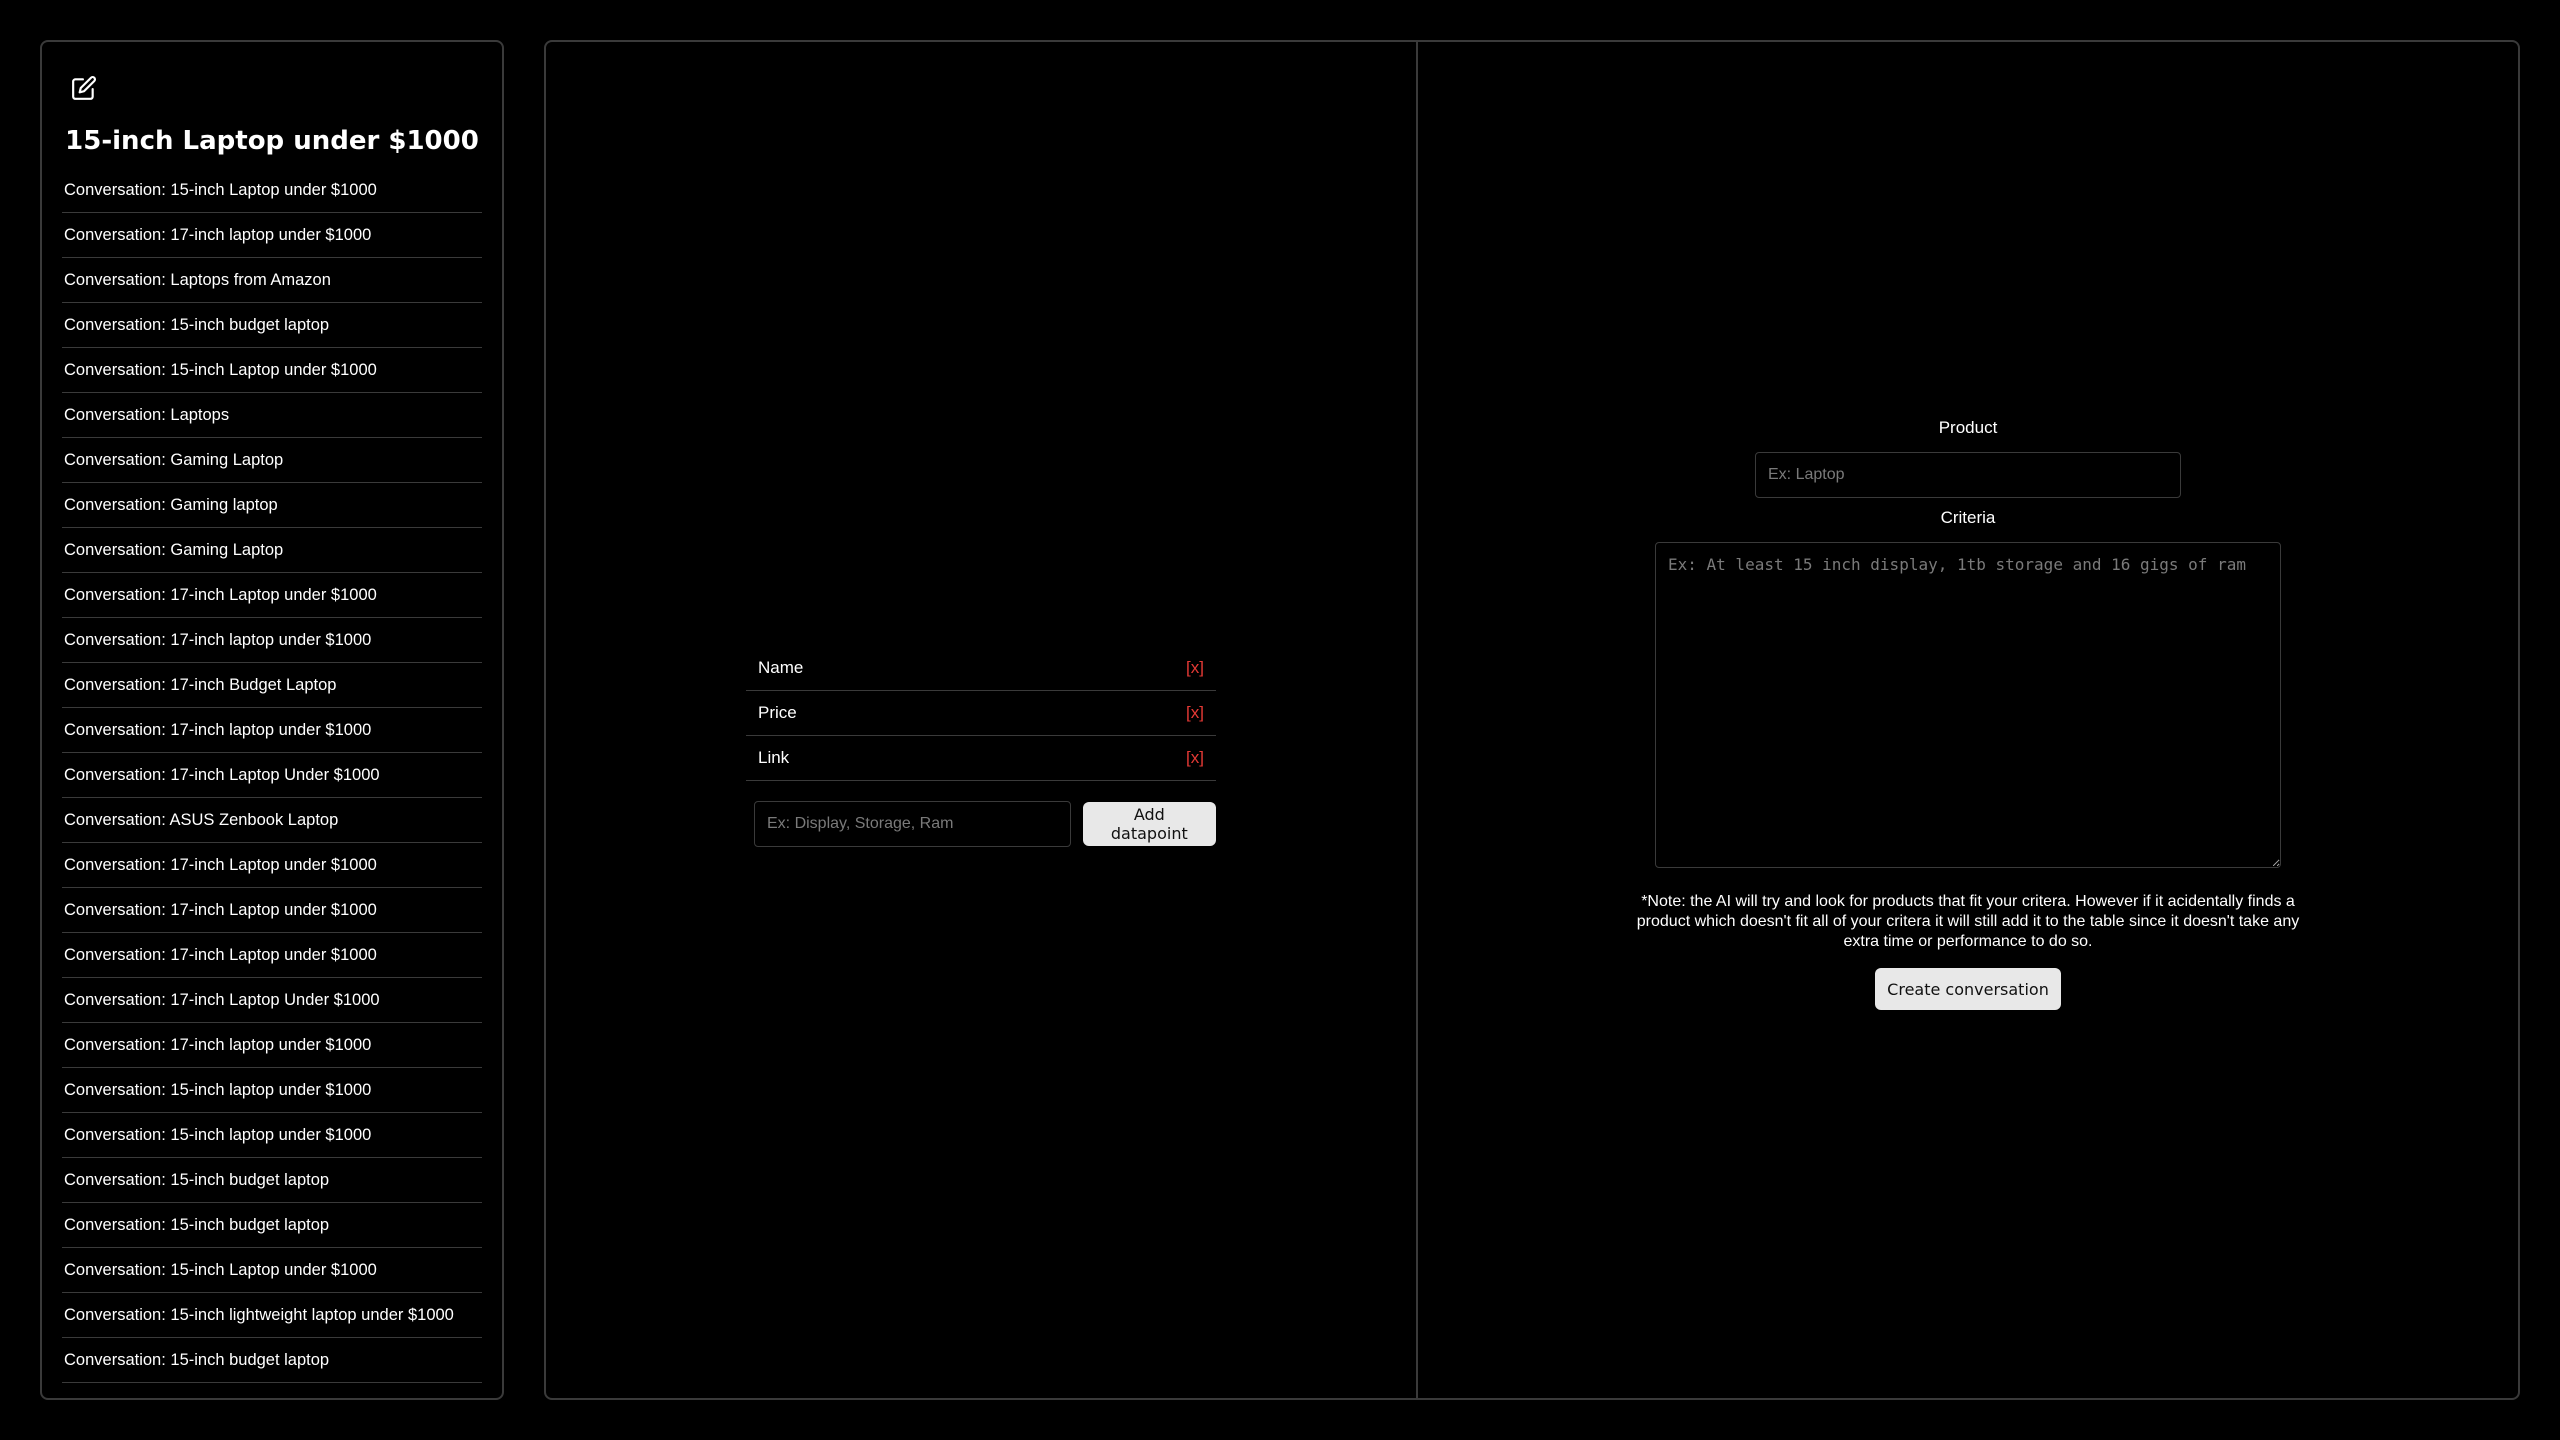 The height and width of the screenshot is (1440, 2560). I want to click on add-datapoint-row: Add datapoint, so click(981, 824).